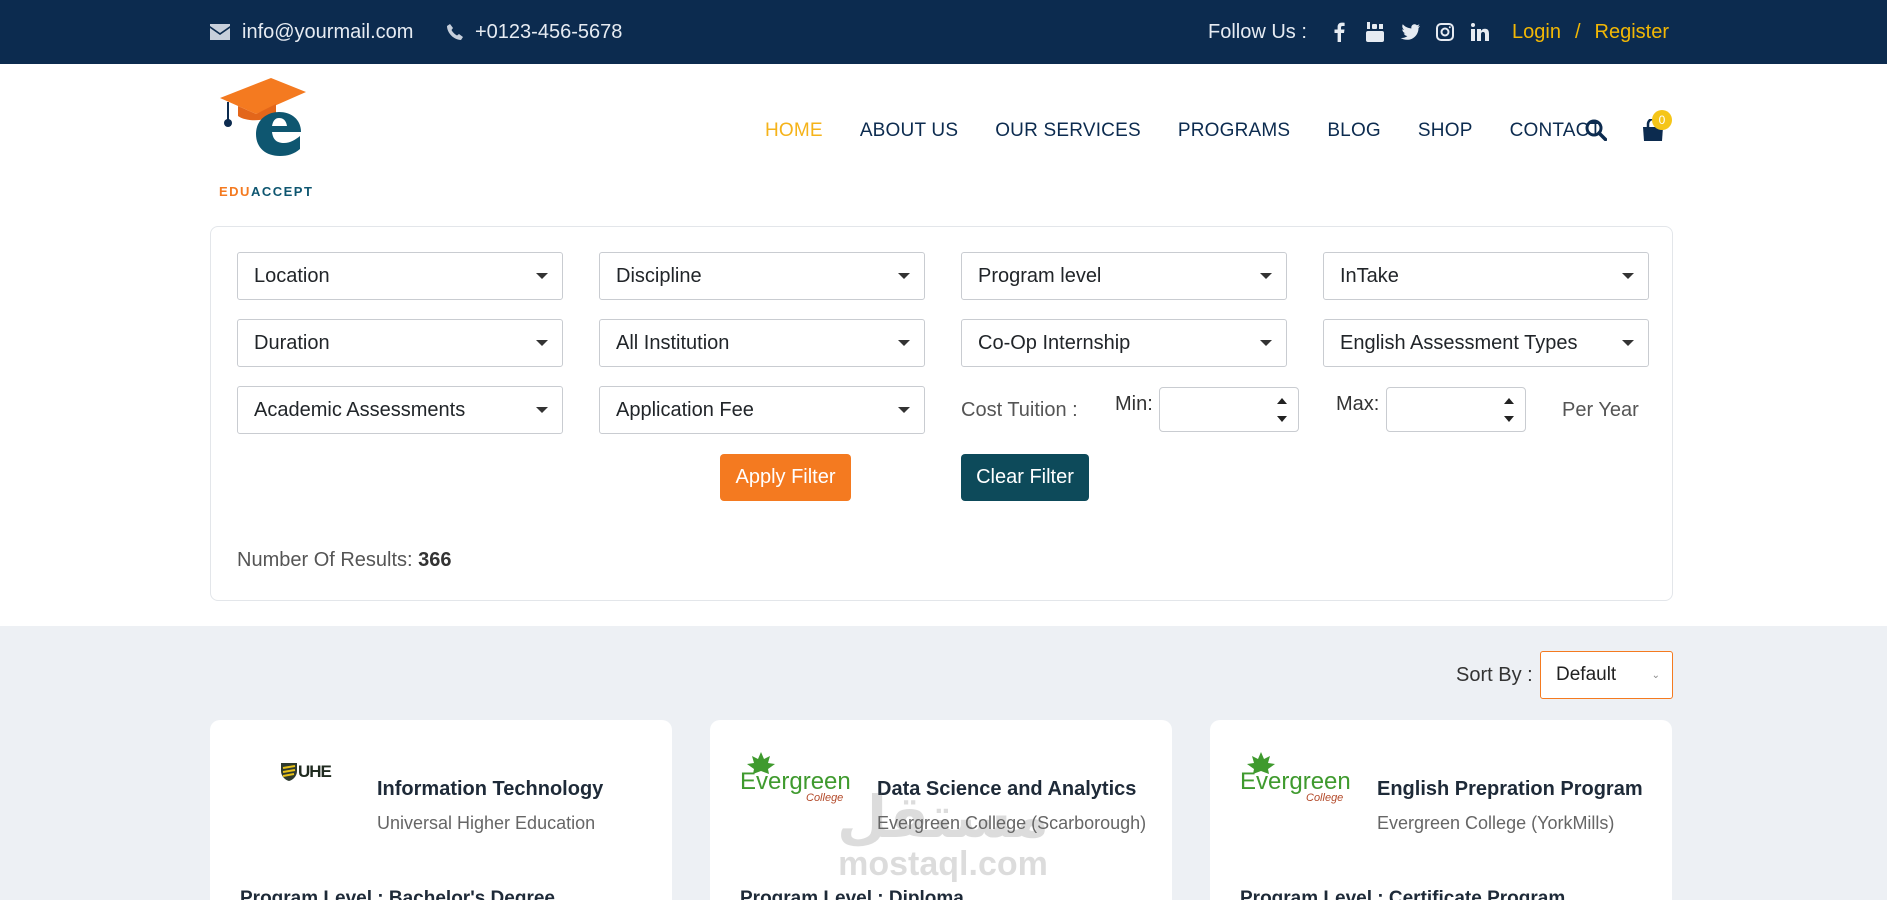 The image size is (1887, 900). I want to click on nav-home: HOME, so click(794, 131).